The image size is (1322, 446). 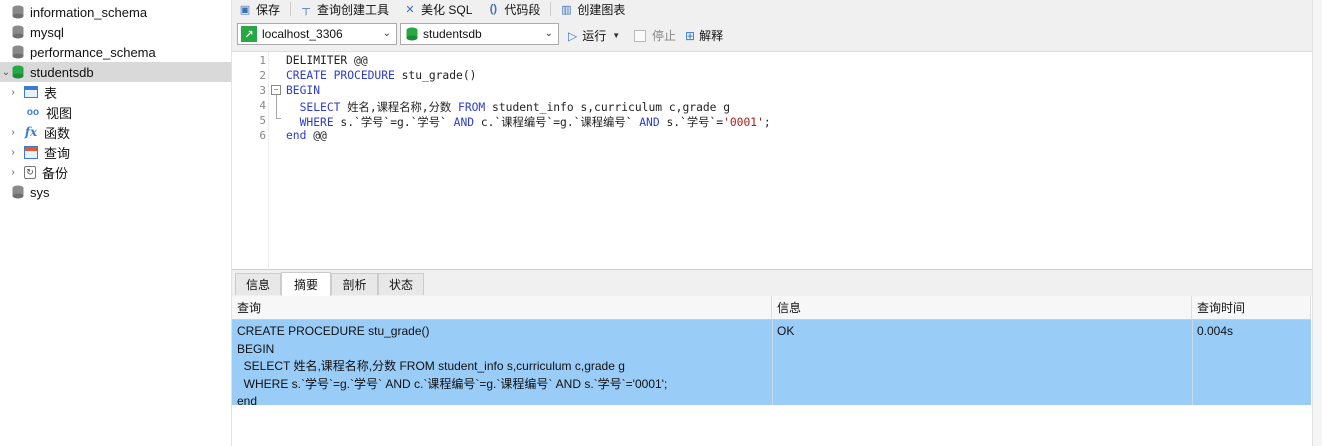 I want to click on database-select: studentsdb ⌄, so click(x=479, y=34).